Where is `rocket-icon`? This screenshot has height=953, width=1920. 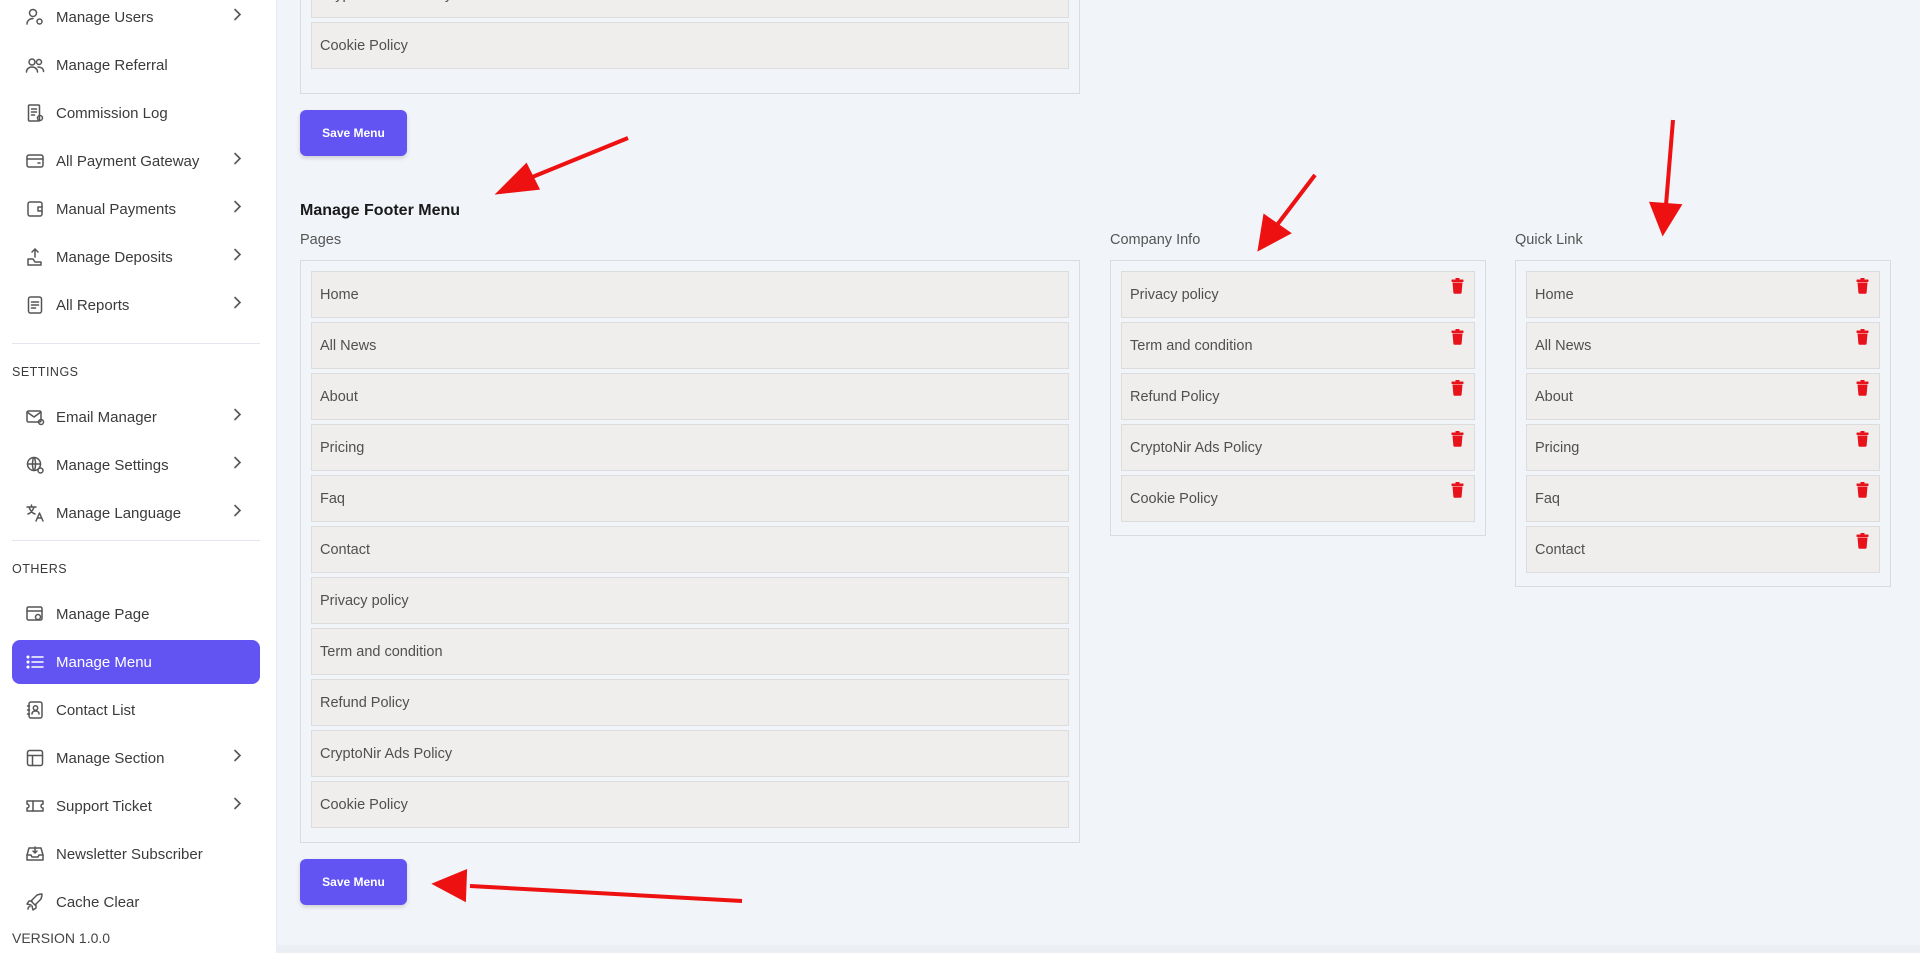 rocket-icon is located at coordinates (35, 902).